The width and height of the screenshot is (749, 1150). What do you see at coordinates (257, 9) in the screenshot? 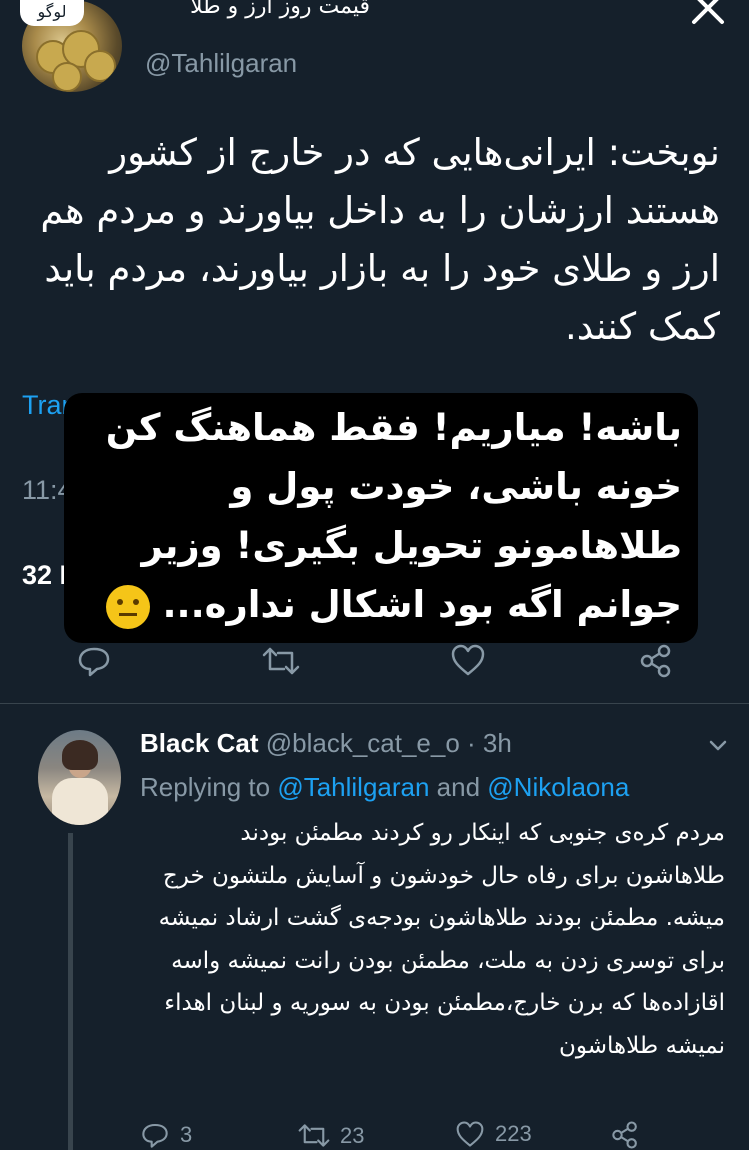
I see `author-display-name: قیمت روز ارز و طلا` at bounding box center [257, 9].